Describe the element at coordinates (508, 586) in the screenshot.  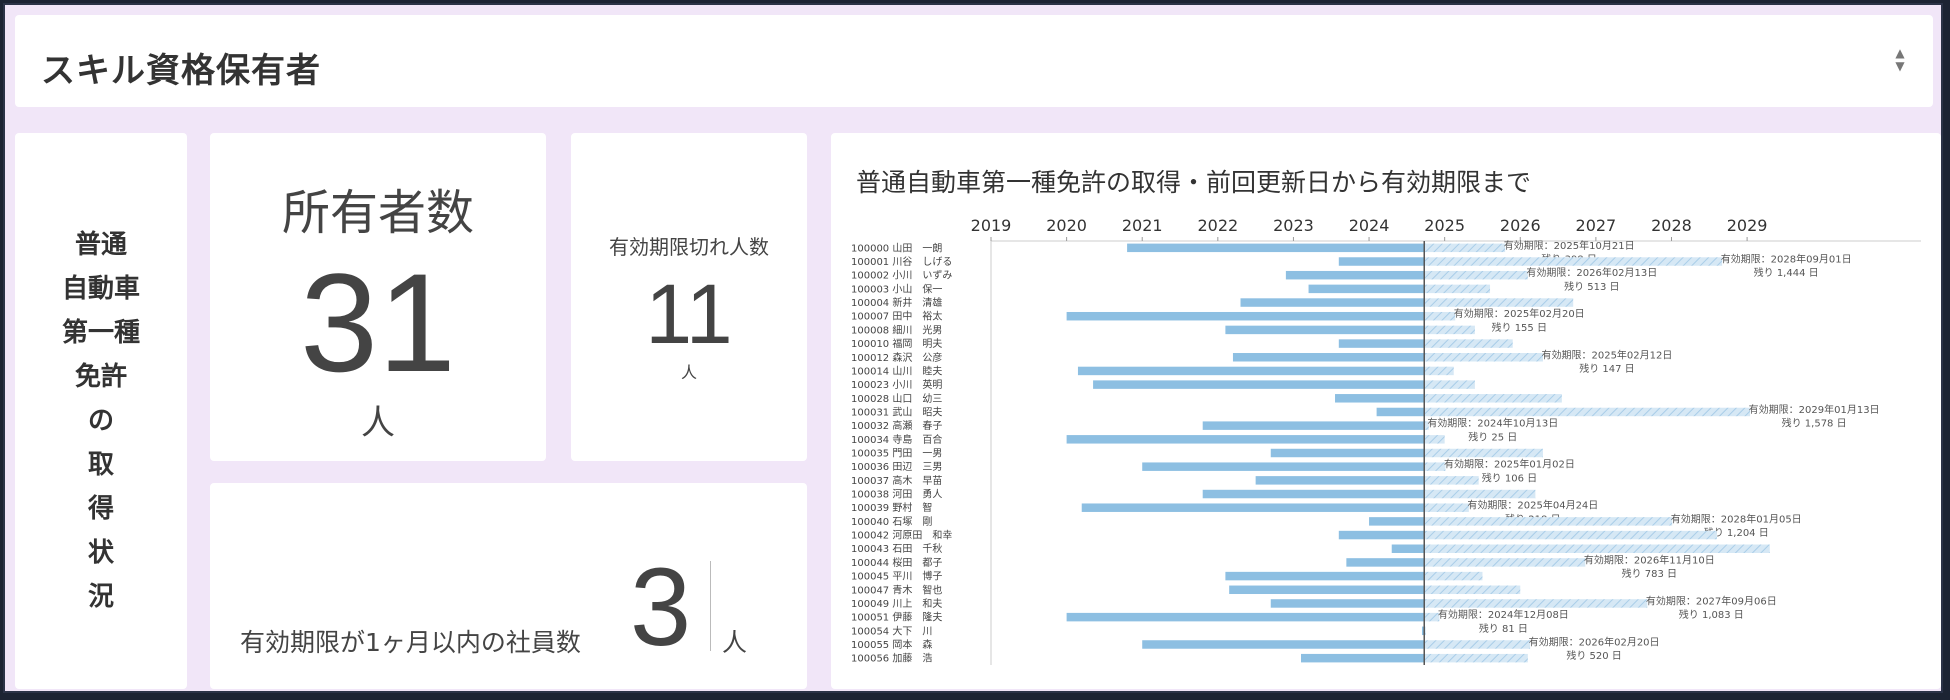
I see `expiring-soon-card: 有効期限が1ヶ月以内の社員数 3 人` at that location.